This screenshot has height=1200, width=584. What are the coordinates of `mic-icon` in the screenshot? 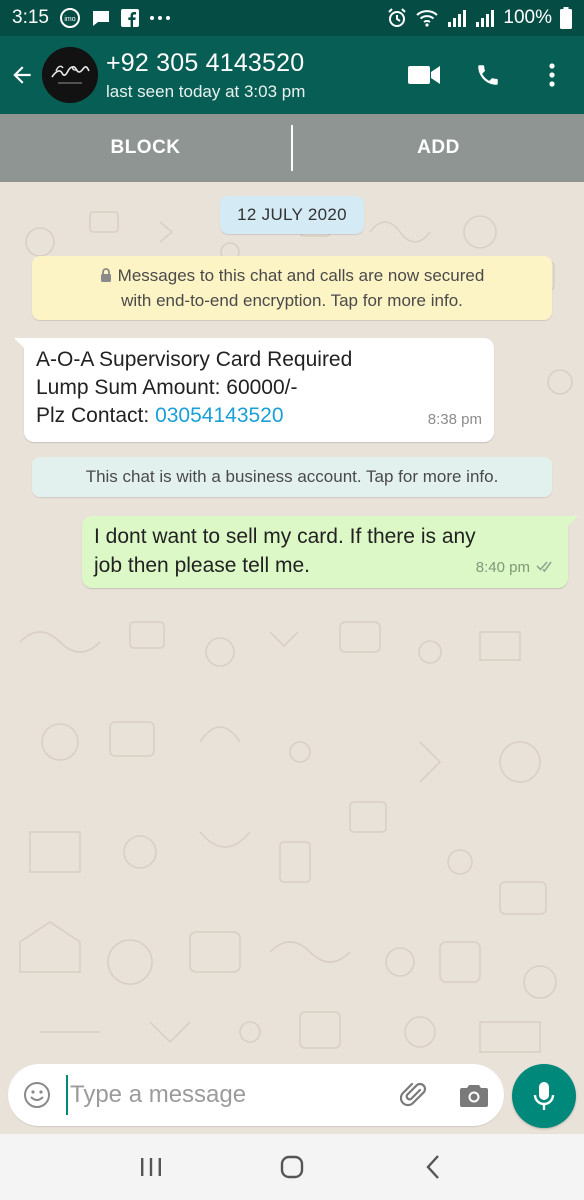 It's located at (544, 1096).